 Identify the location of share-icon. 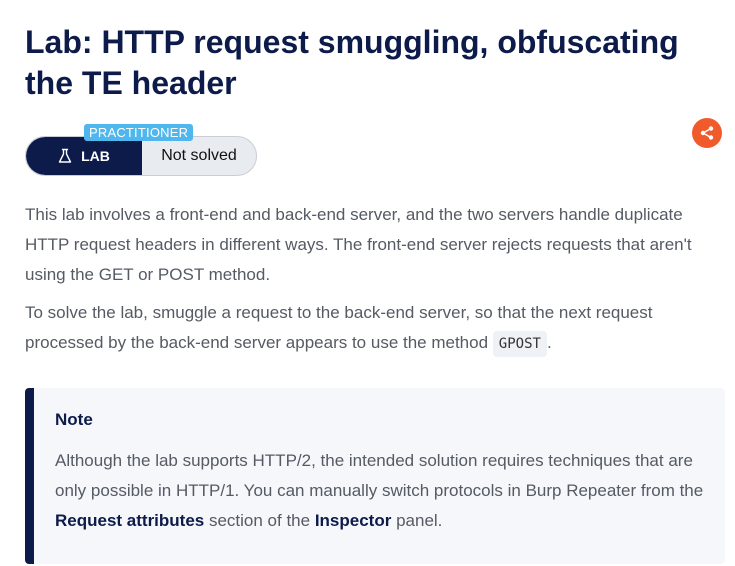
(707, 133).